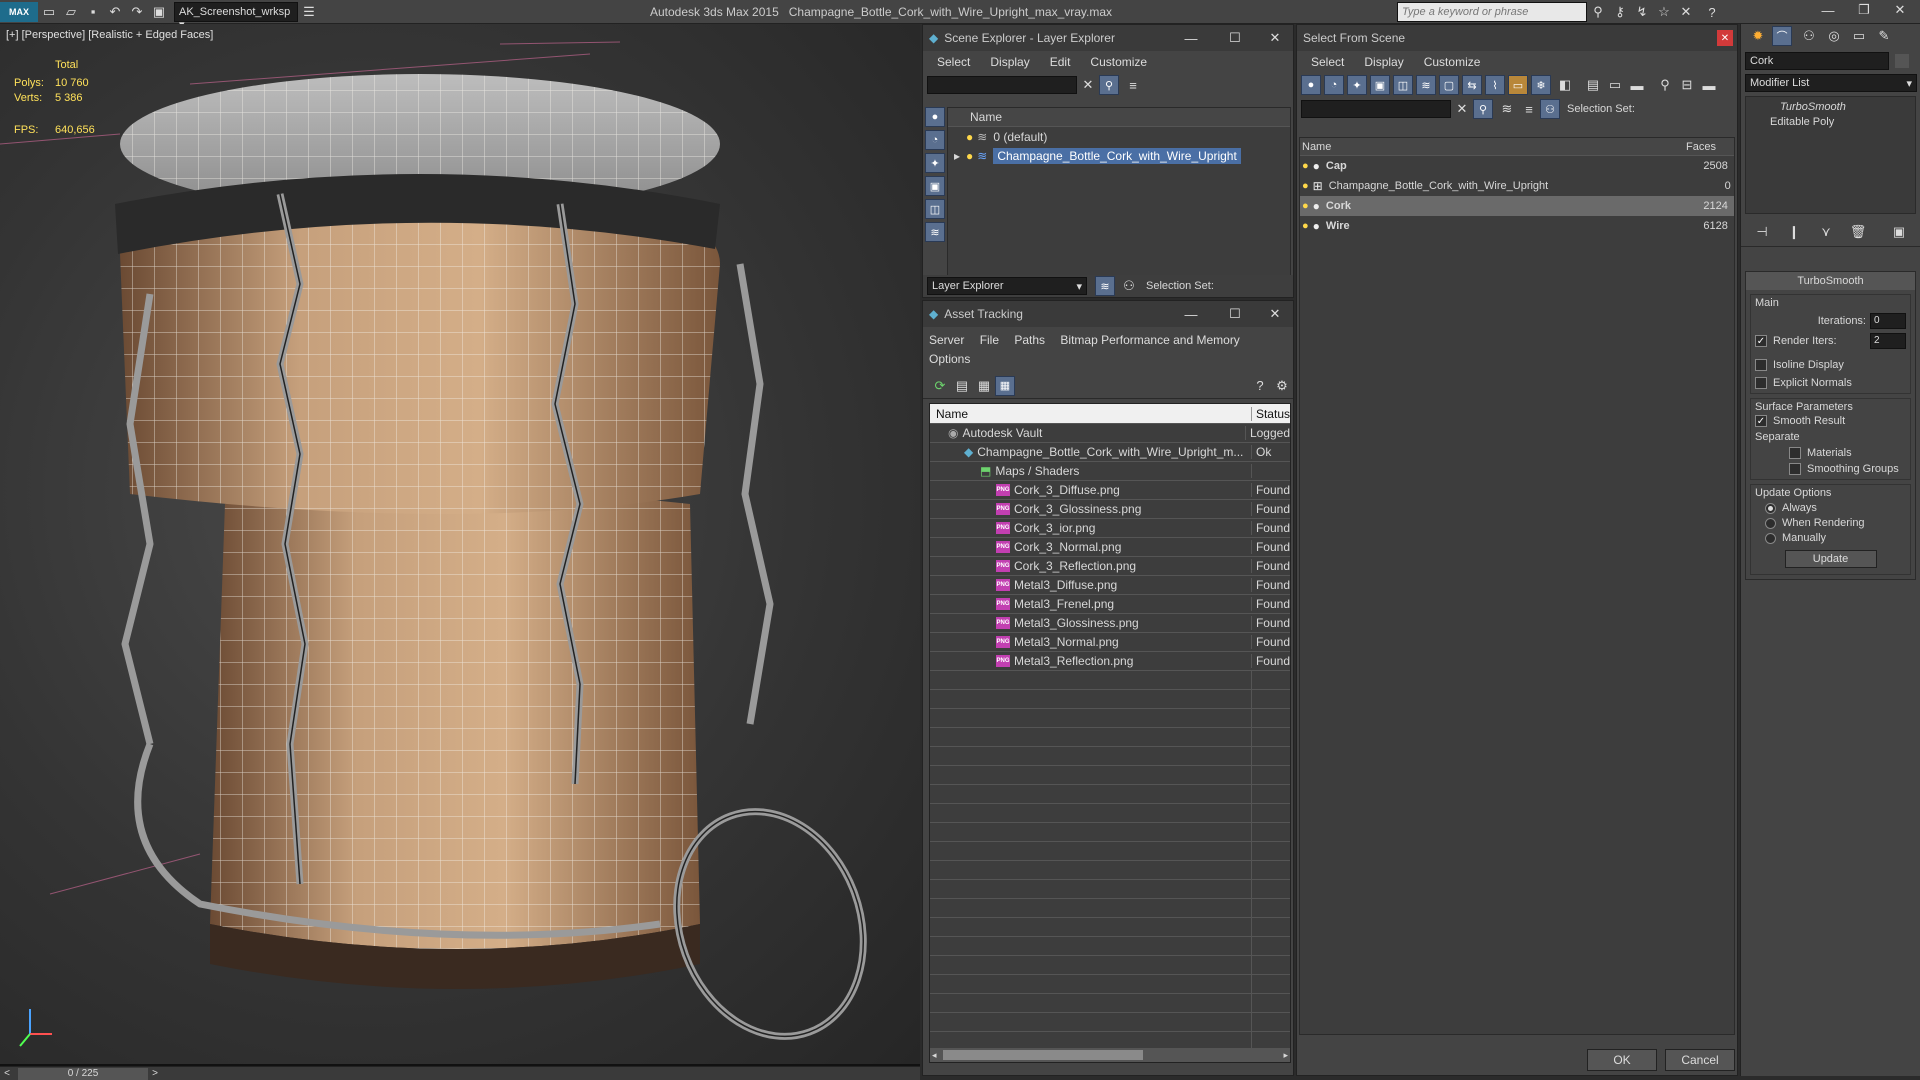 Image resolution: width=1920 pixels, height=1080 pixels. I want to click on horizontal-scrollbar: ◂ ▸, so click(1110, 1055).